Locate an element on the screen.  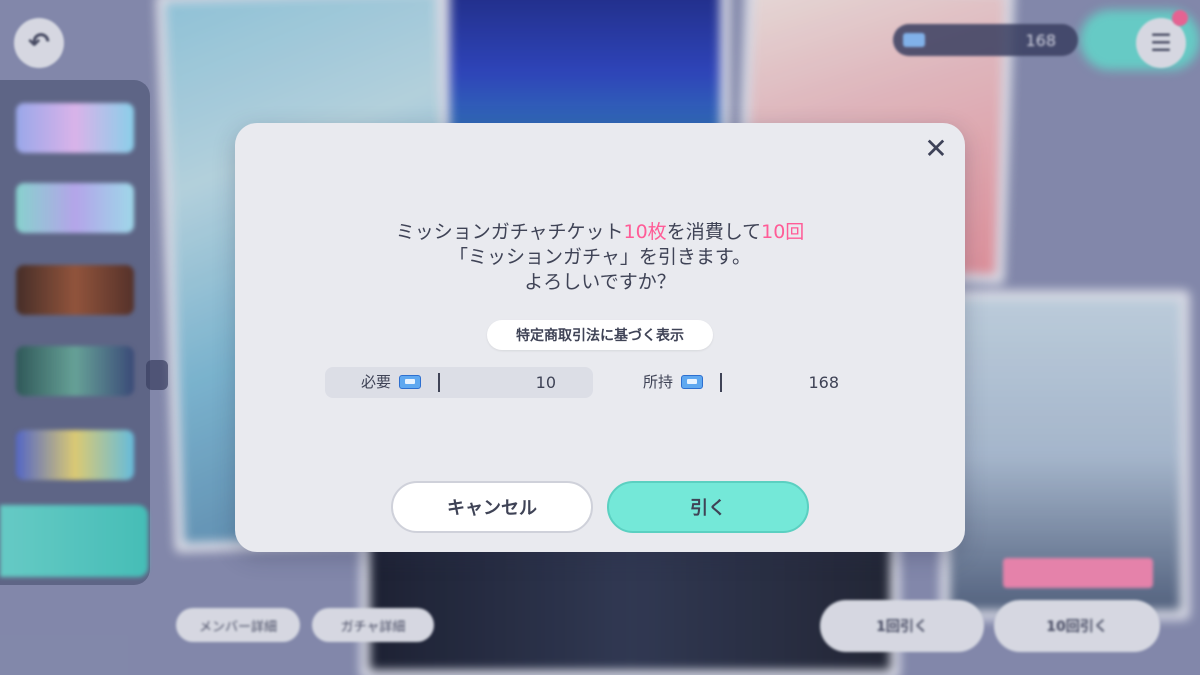
close-button: ✕ is located at coordinates (936, 148).